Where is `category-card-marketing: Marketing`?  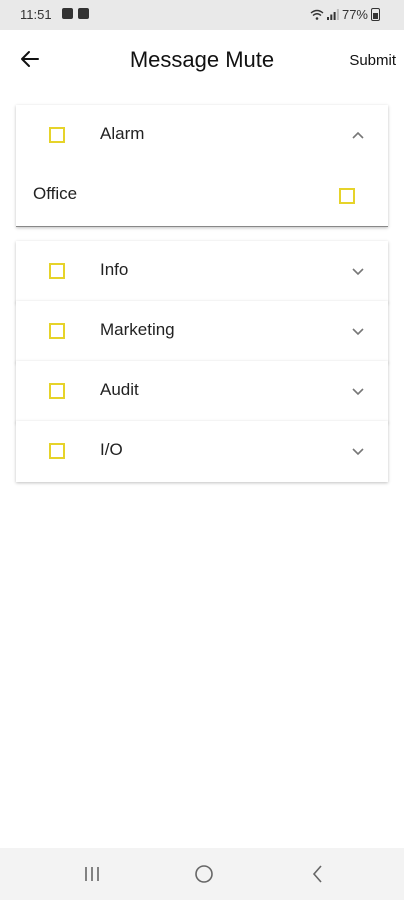
category-card-marketing: Marketing is located at coordinates (202, 332).